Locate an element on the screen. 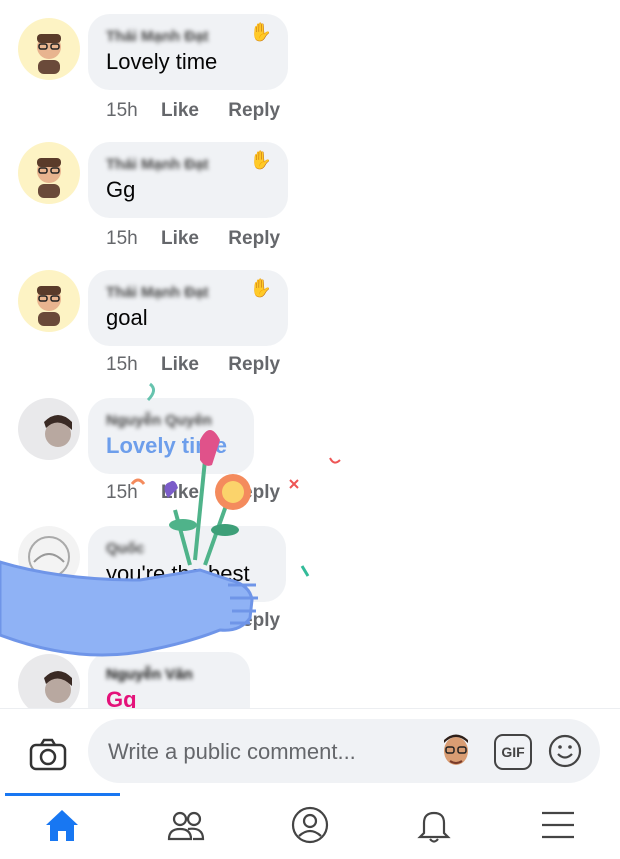 The width and height of the screenshot is (620, 859). friends-icon is located at coordinates (186, 825).